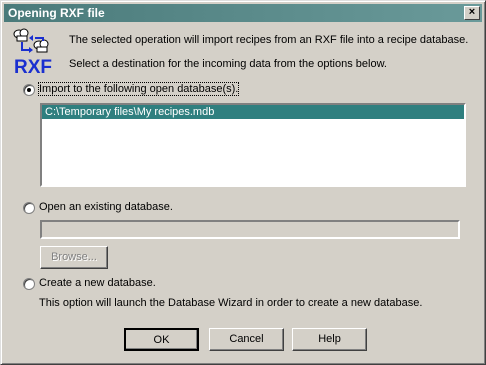 The width and height of the screenshot is (486, 365). Describe the element at coordinates (29, 284) in the screenshot. I see `create-new-radio` at that location.